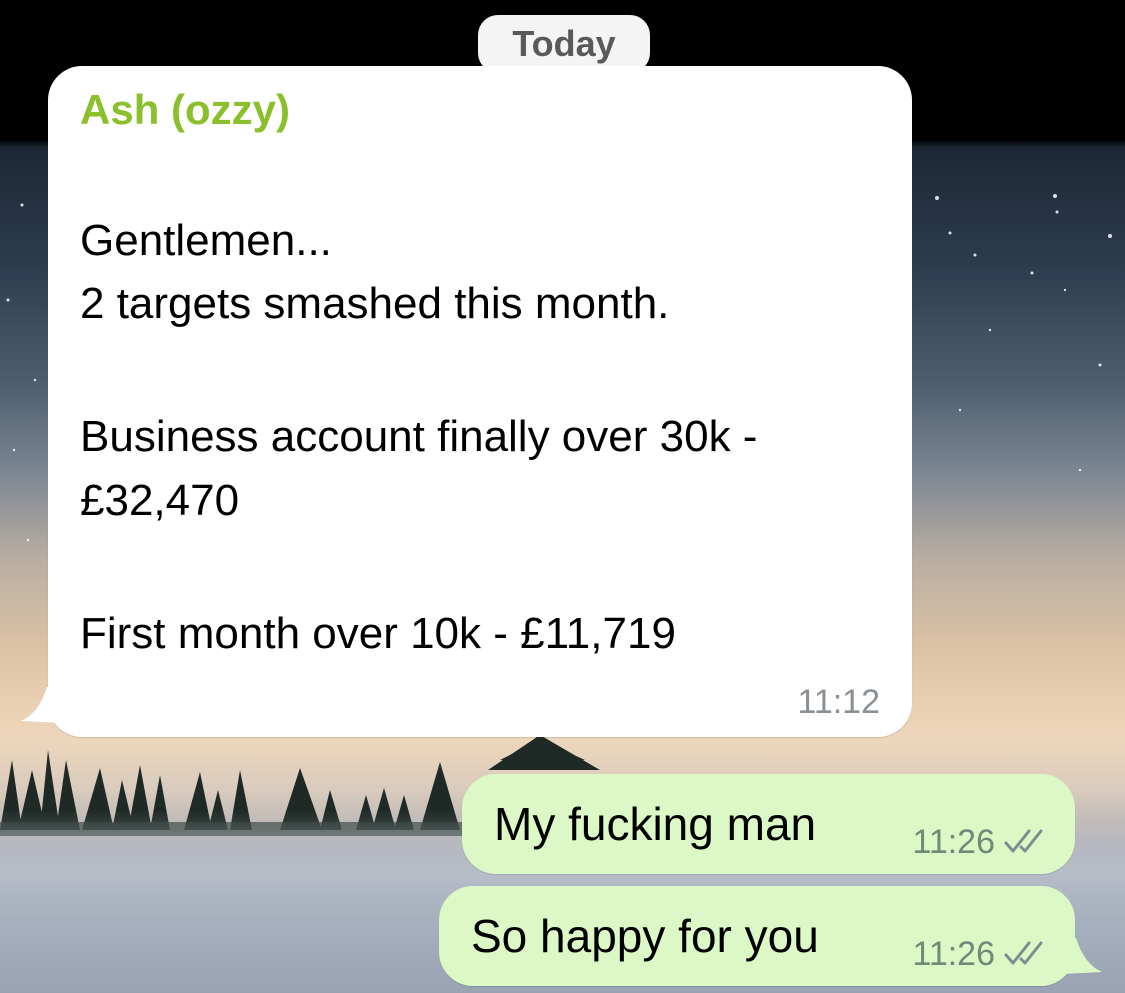  Describe the element at coordinates (419, 436) in the screenshot. I see `message-text-line: Business account finally over 30k -` at that location.